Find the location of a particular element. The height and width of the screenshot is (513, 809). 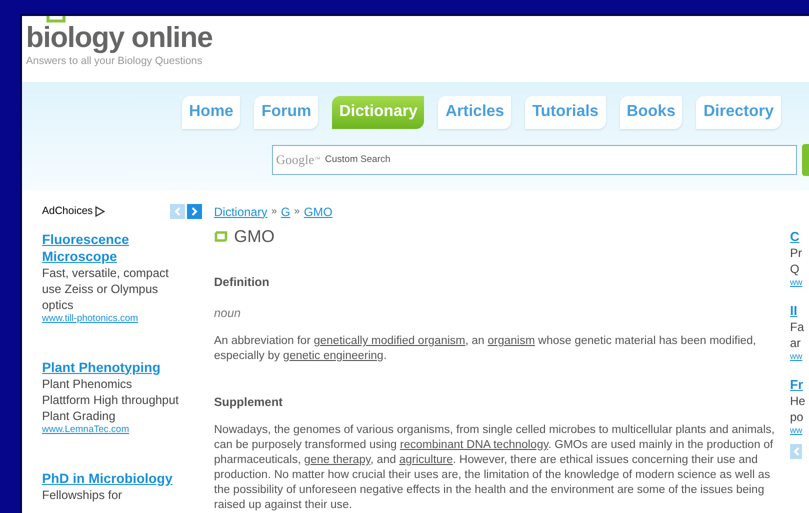

next-button is located at coordinates (194, 211).